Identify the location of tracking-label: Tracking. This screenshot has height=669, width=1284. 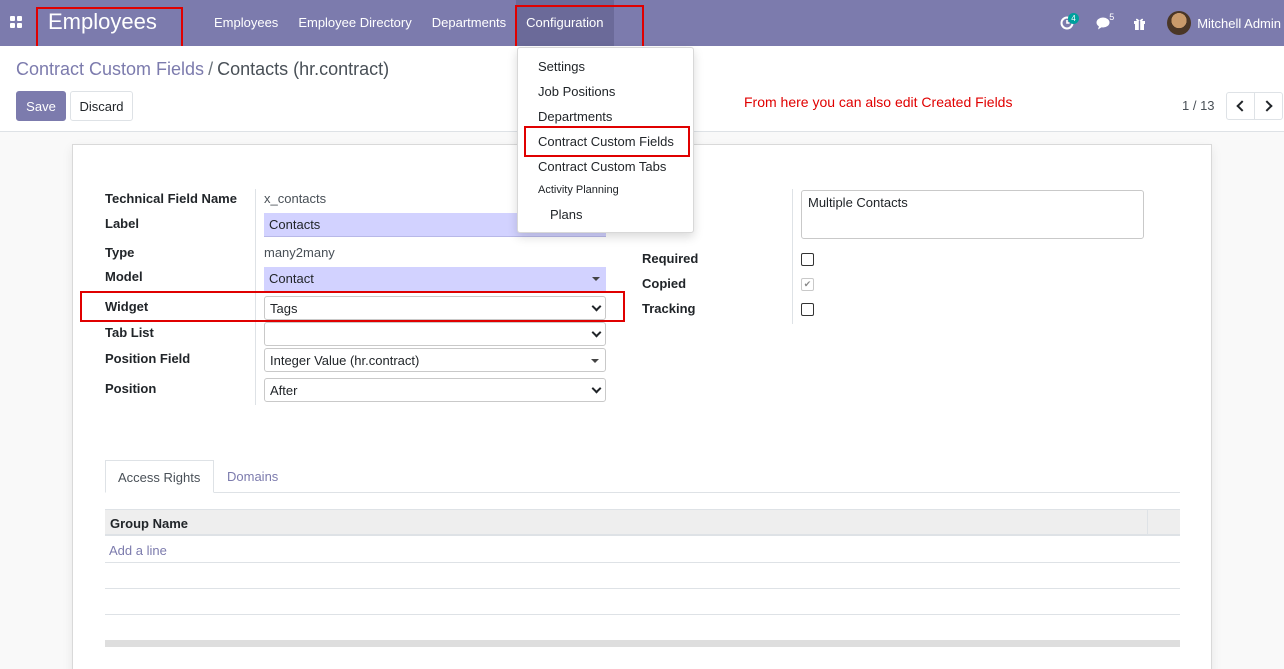
(669, 308).